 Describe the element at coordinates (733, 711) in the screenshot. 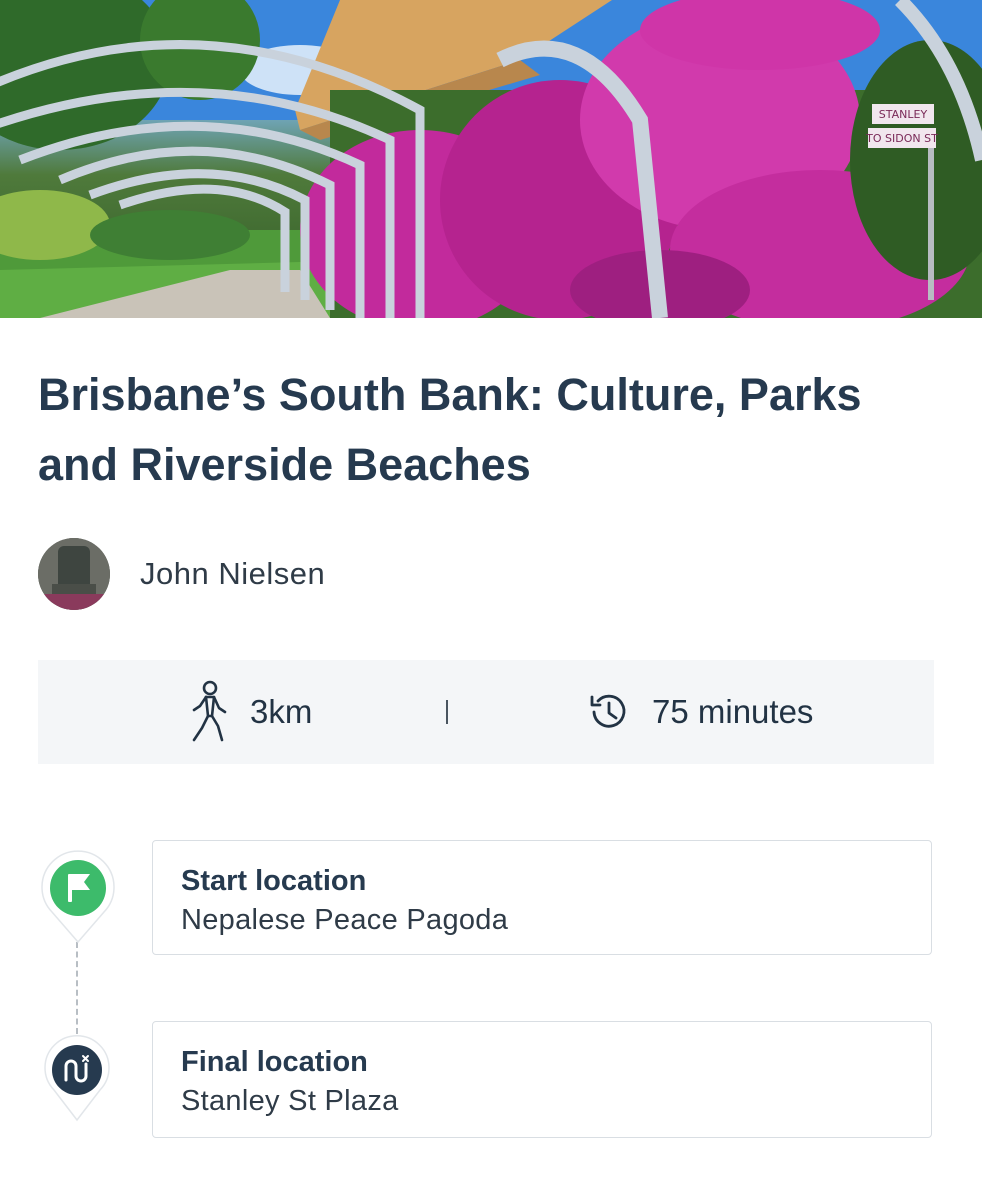

I see `duration-value: 75 minutes` at that location.